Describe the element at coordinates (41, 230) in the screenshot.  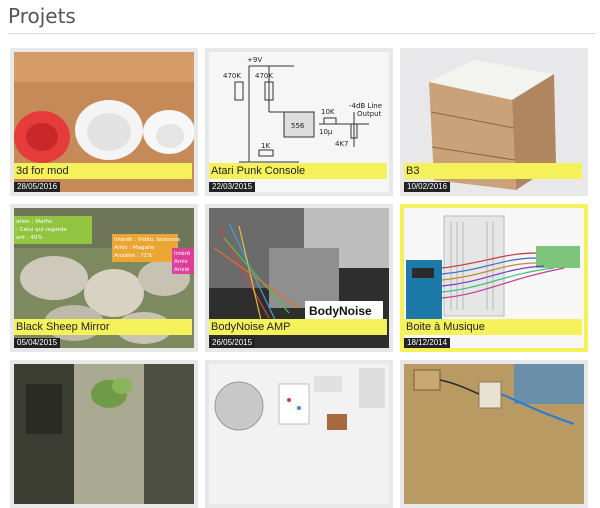
I see `tag-line: : Celui qui regarde` at that location.